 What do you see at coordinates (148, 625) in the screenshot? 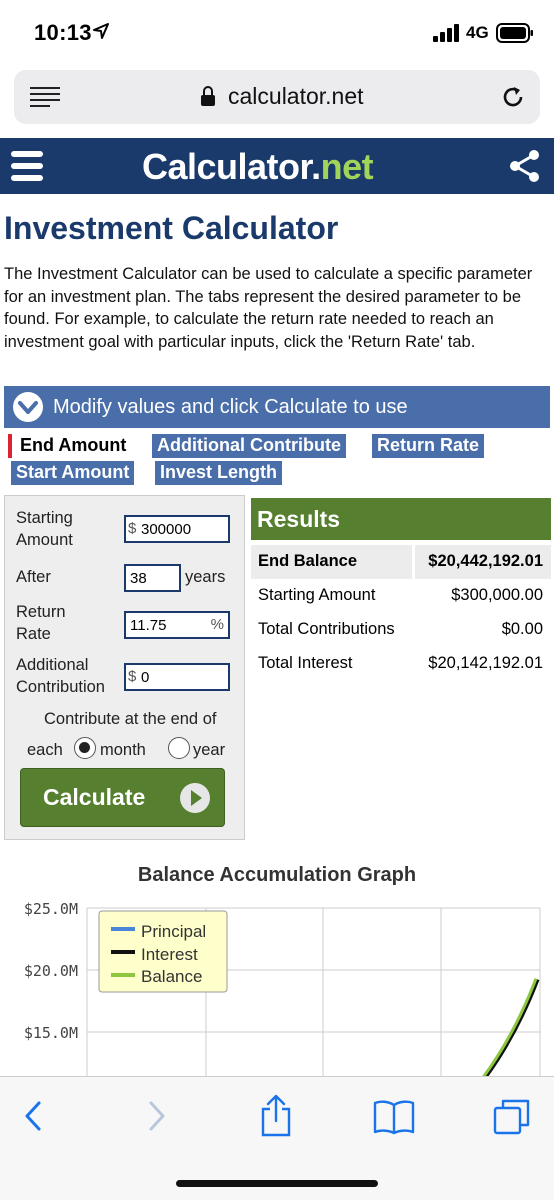
I see `return-rate-value: 11.75` at bounding box center [148, 625].